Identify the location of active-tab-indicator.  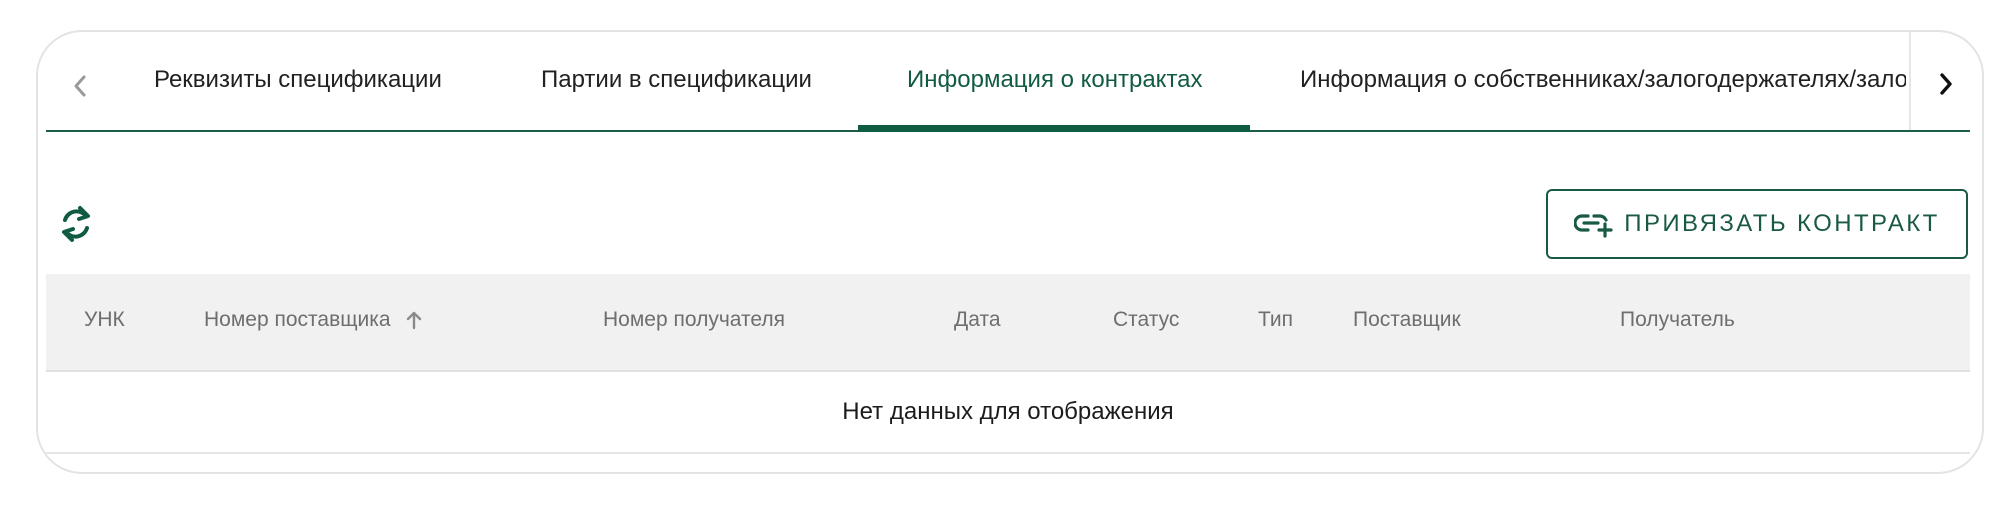
(1054, 128).